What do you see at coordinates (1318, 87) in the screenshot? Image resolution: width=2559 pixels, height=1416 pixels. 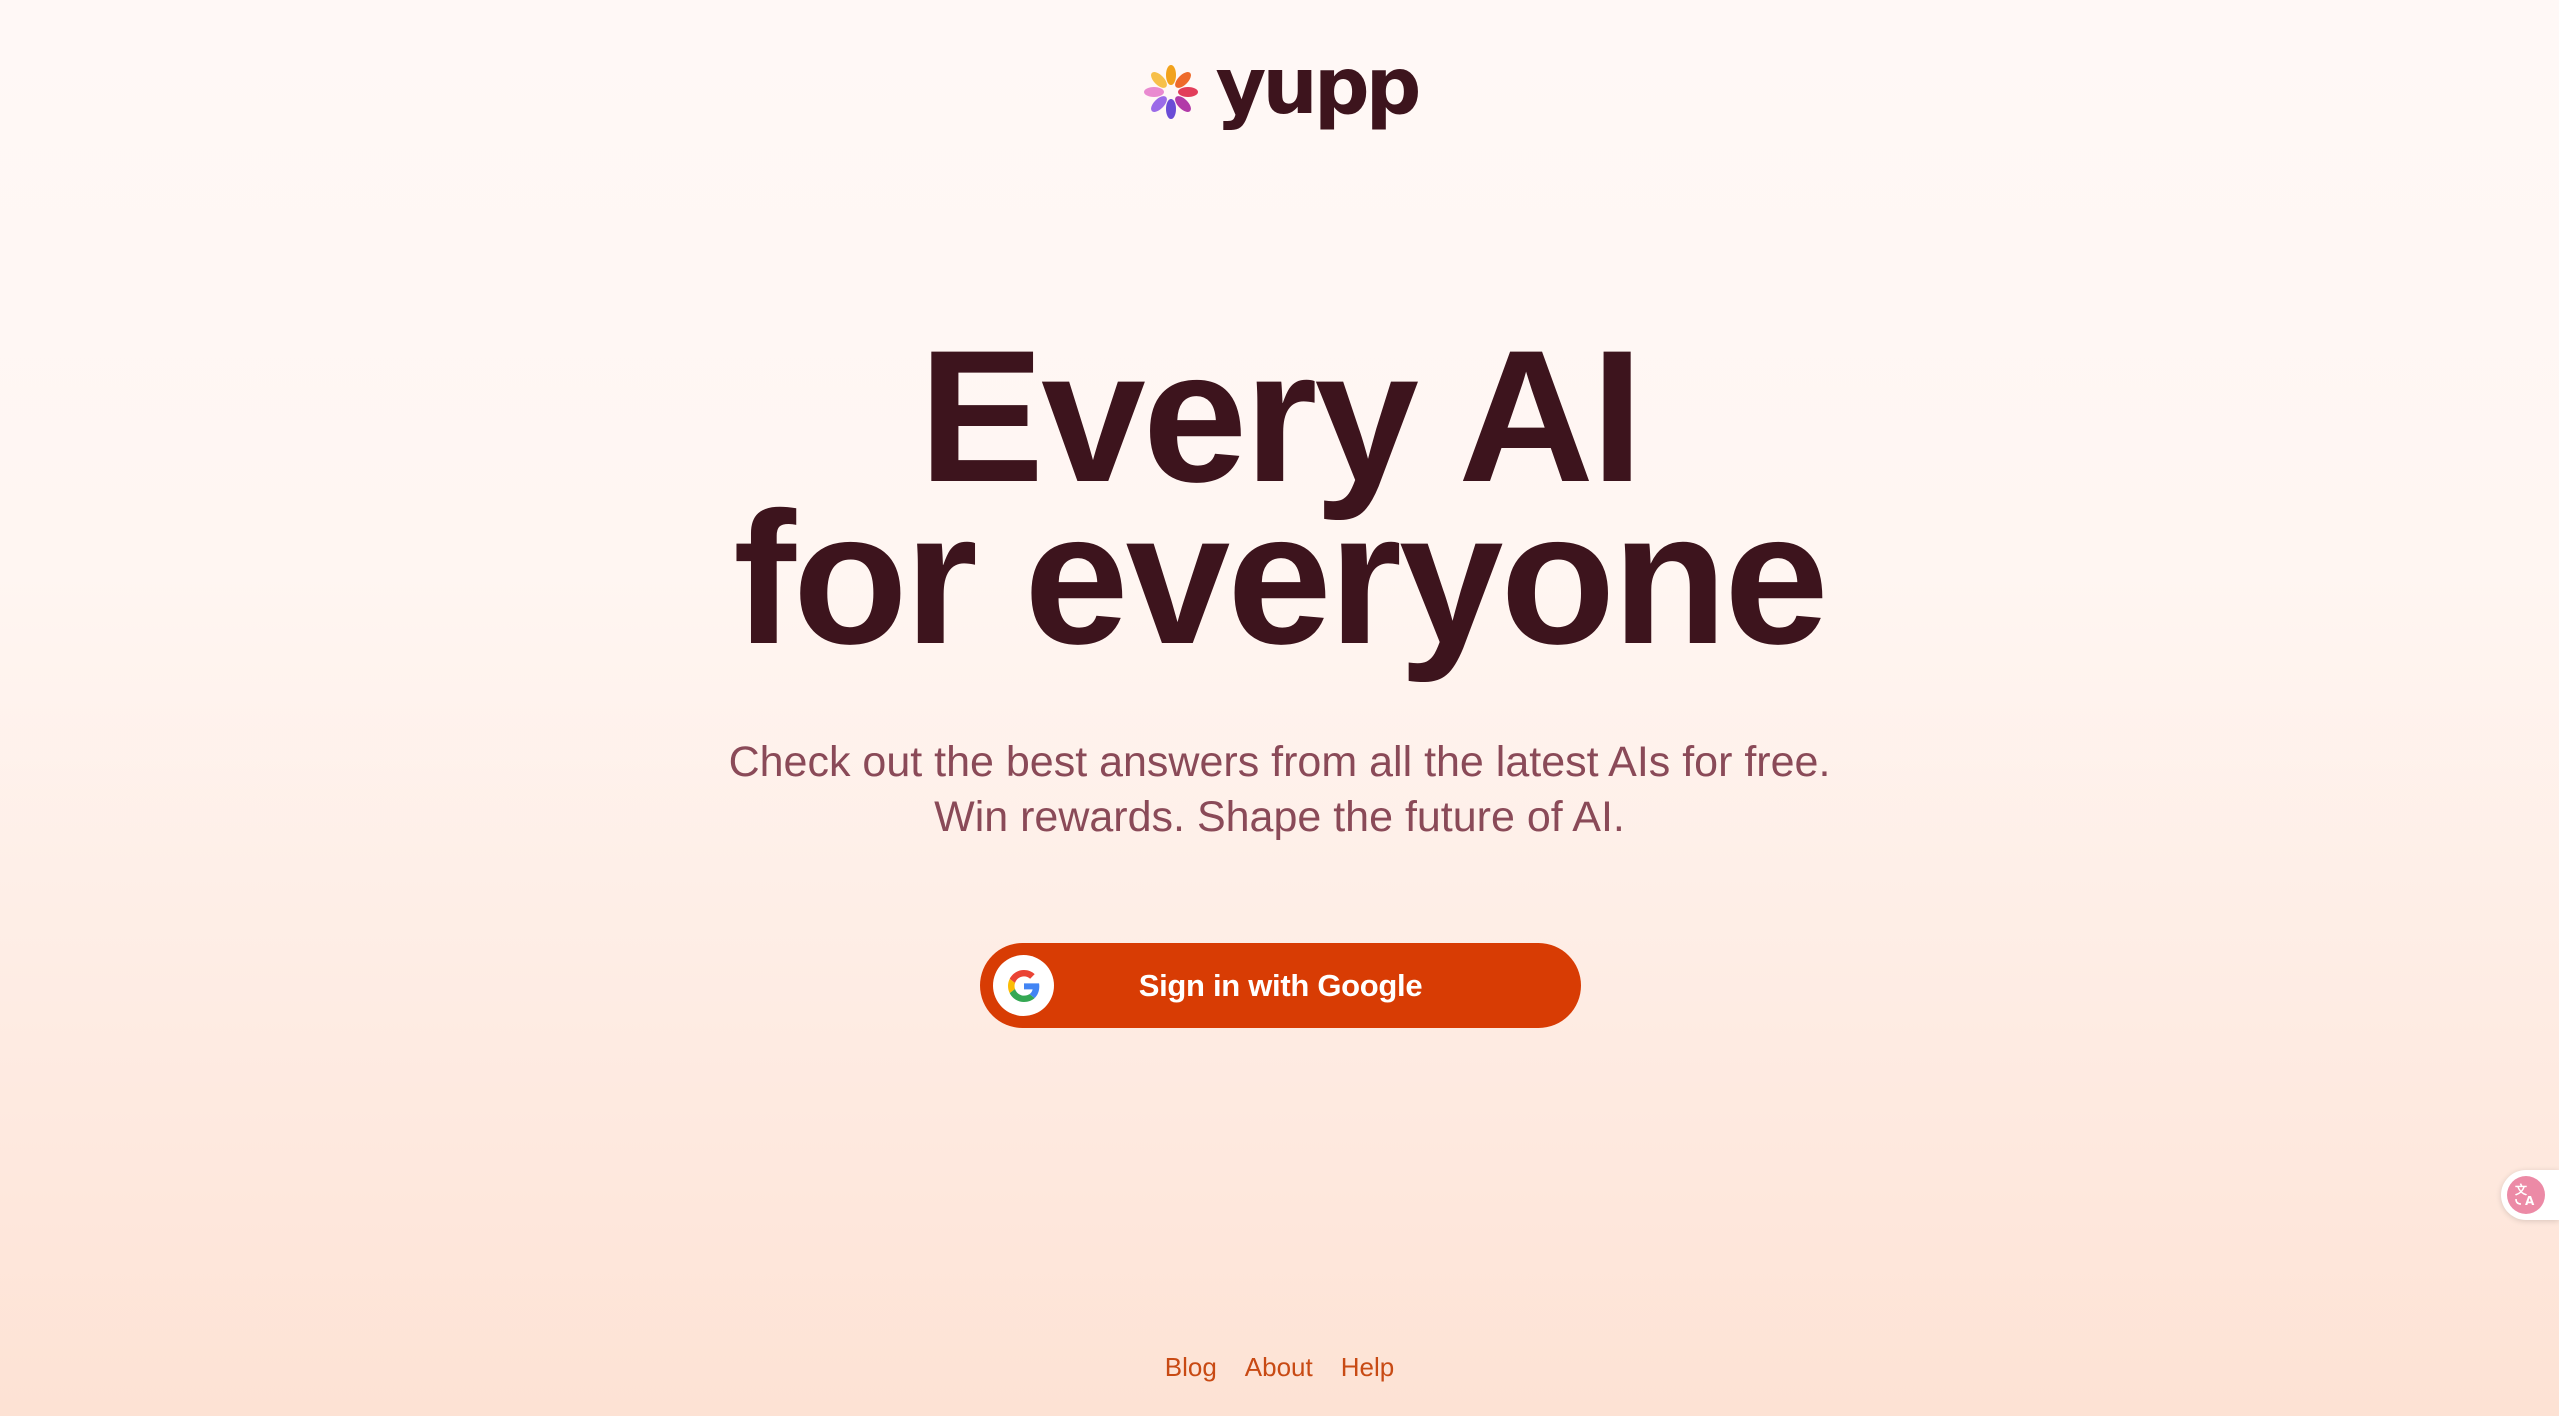 I see `brand-name: yupp` at bounding box center [1318, 87].